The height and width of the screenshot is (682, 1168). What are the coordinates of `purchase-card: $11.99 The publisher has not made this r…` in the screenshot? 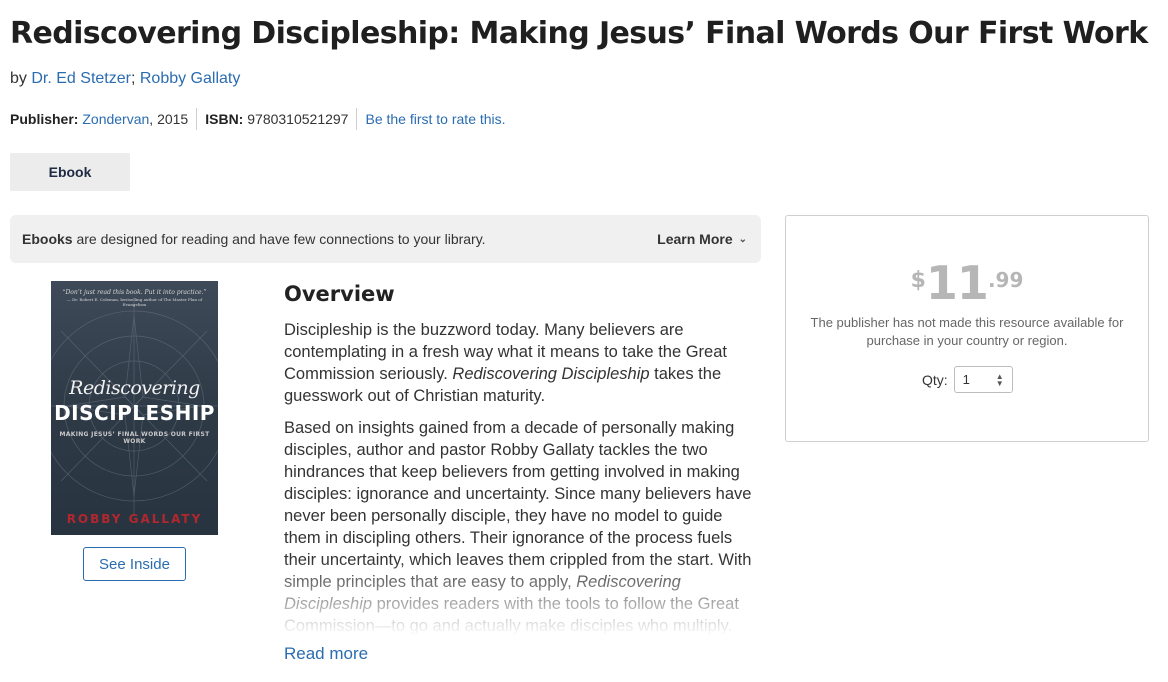 It's located at (967, 328).